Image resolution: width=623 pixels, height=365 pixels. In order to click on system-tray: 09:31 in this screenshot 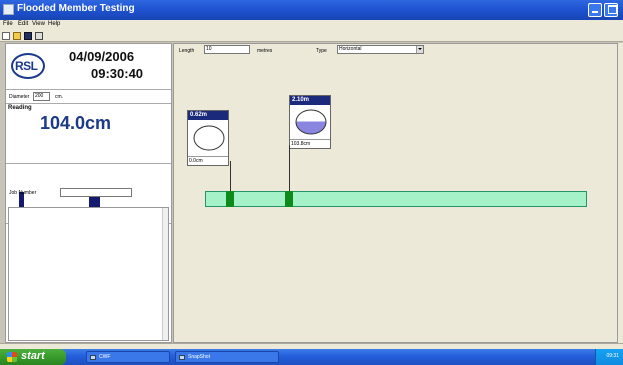, I will do `click(609, 357)`.